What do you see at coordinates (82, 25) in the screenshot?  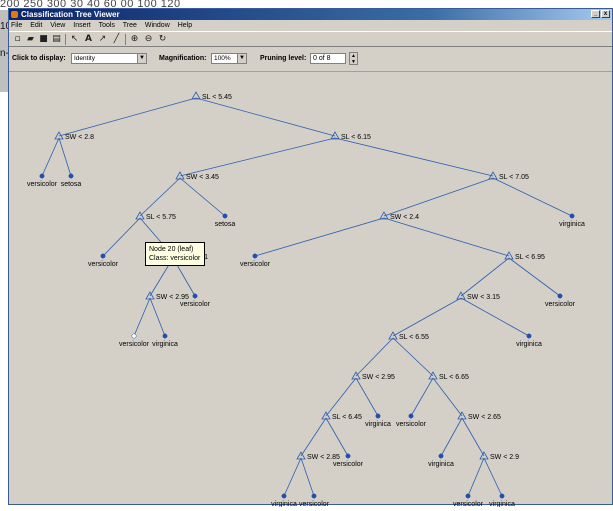 I see `menu-insert: Insert` at bounding box center [82, 25].